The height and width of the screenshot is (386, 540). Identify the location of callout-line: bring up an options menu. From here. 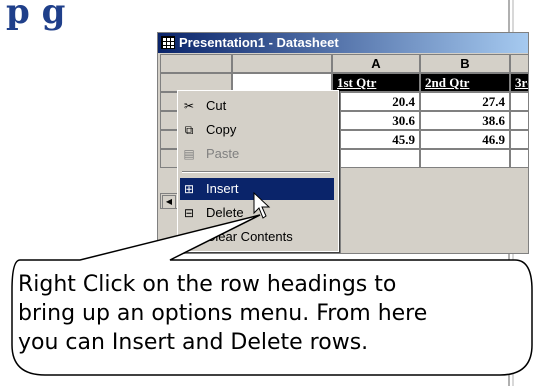
(223, 313).